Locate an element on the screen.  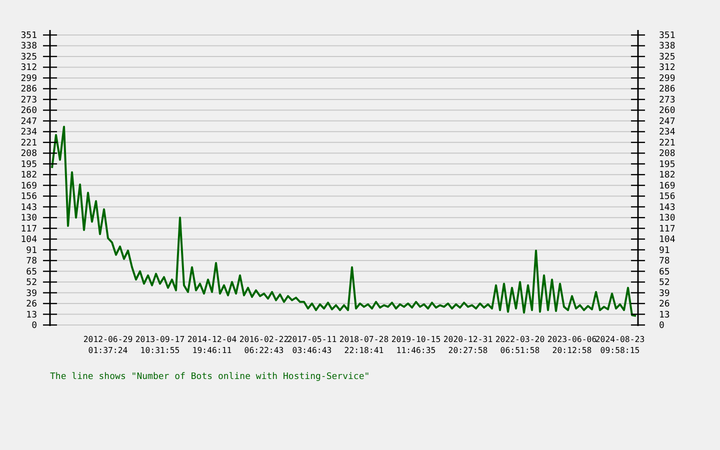
x-tick-label: 2016-02-22 06:22:43 is located at coordinates (264, 344).